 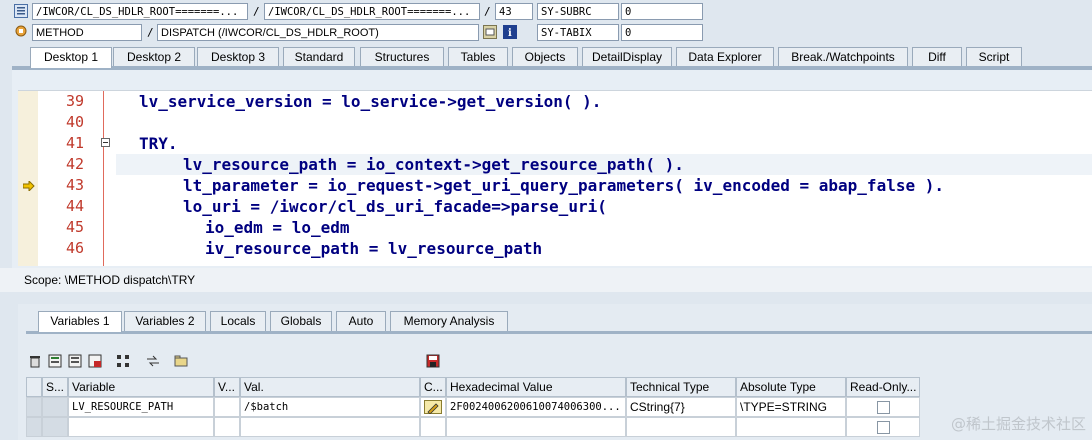 What do you see at coordinates (277, 227) in the screenshot?
I see `code-text: io_edm = lo_edm` at bounding box center [277, 227].